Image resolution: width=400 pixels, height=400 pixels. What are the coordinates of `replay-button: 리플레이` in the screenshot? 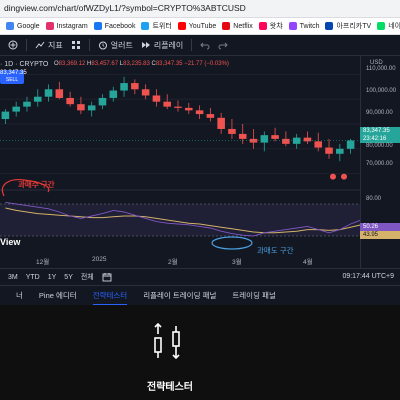 It's located at (162, 45).